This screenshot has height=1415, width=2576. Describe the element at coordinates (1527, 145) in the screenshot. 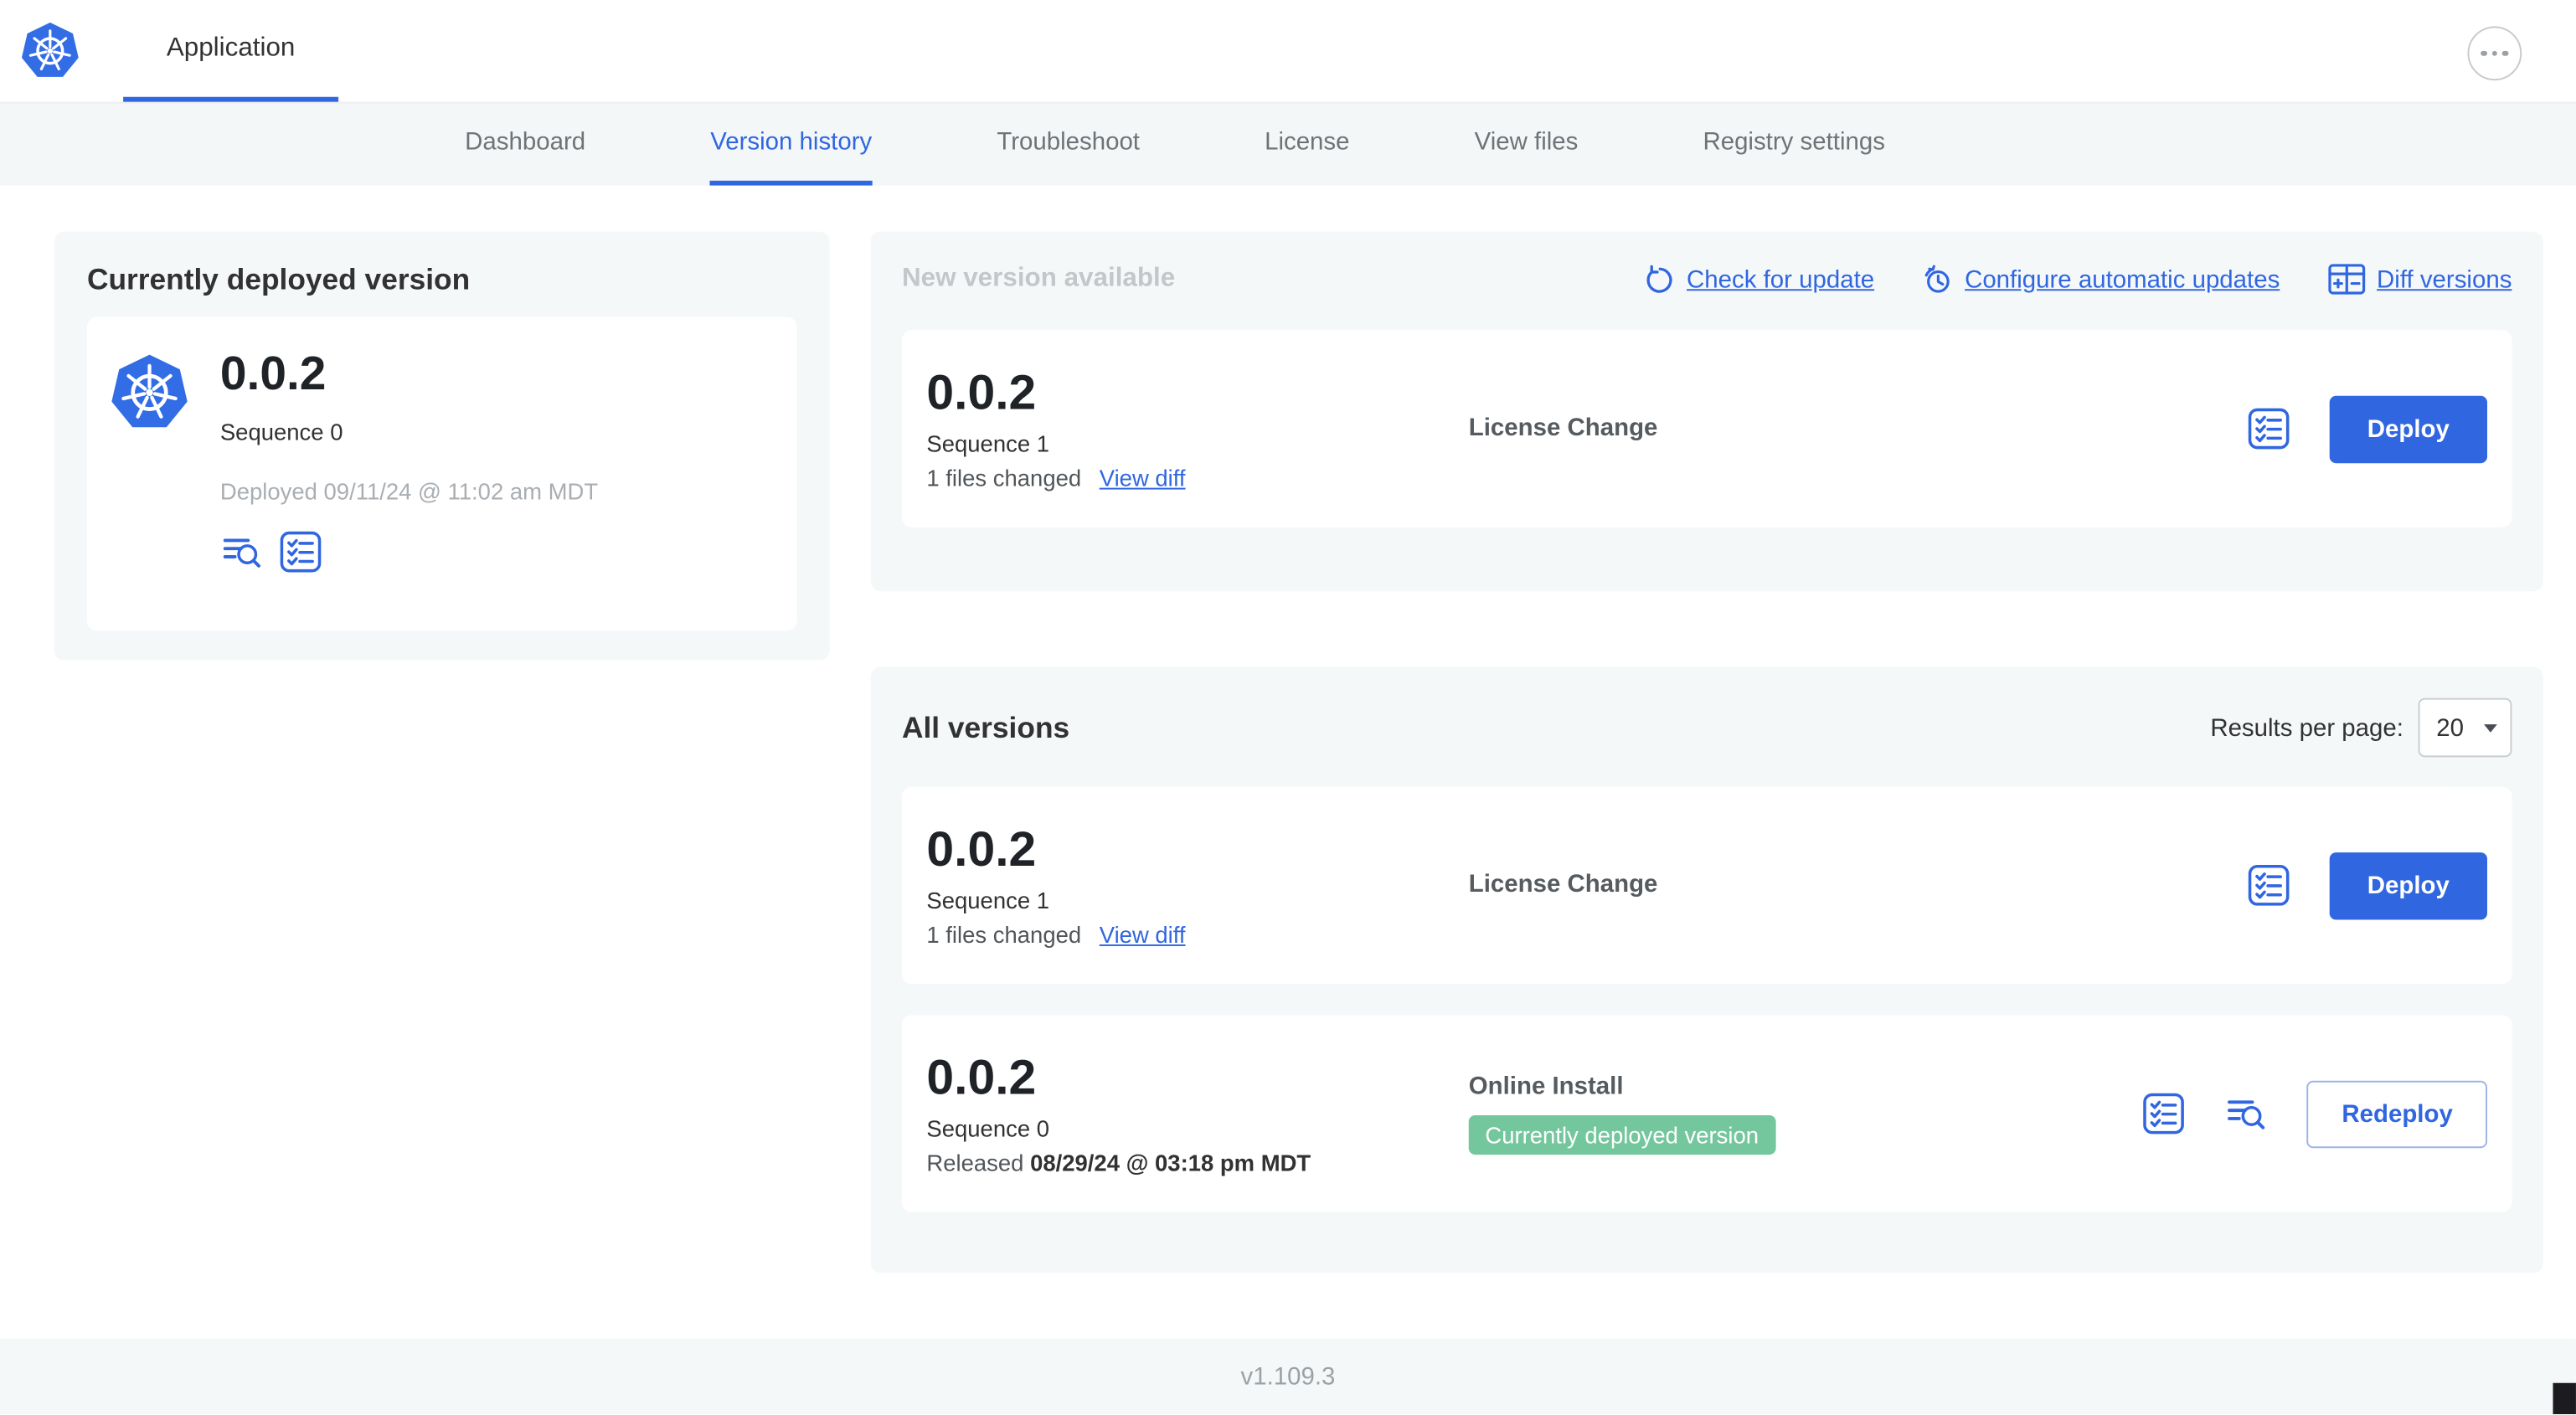

I see `tab-view-files: View files` at that location.